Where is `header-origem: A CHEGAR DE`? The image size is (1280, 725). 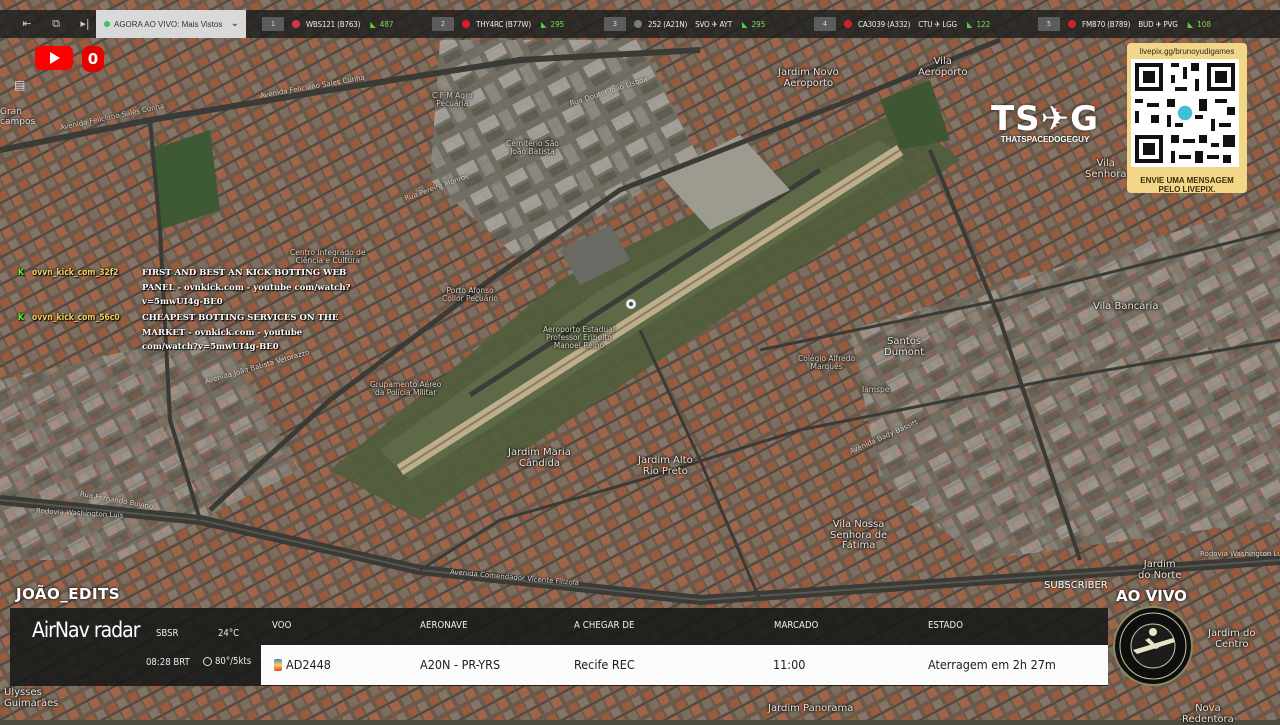 header-origem: A CHEGAR DE is located at coordinates (604, 625).